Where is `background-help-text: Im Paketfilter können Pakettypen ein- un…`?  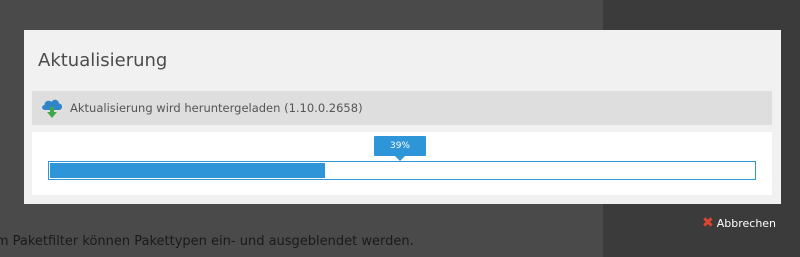
background-help-text: Im Paketfilter können Pakettypen ein- un… is located at coordinates (207, 241).